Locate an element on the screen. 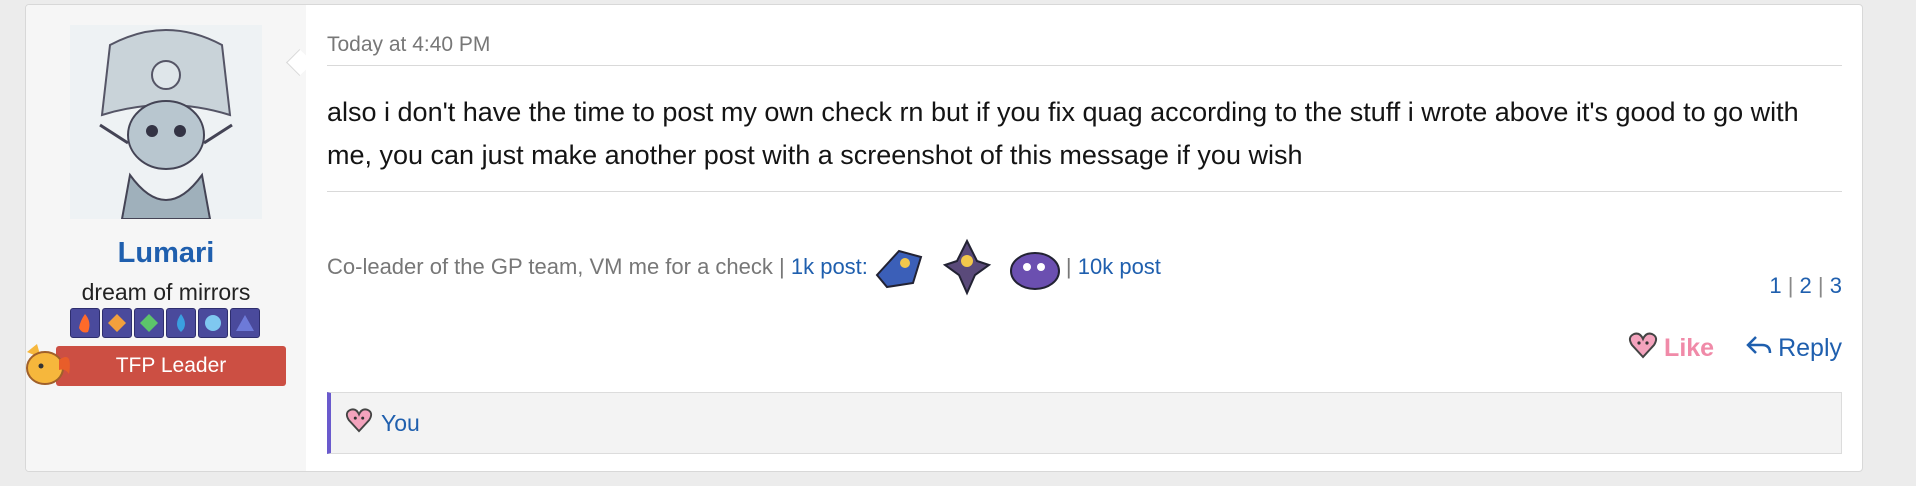 Image resolution: width=1916 pixels, height=486 pixels. post-date: Today at 4:40 PM is located at coordinates (408, 45).